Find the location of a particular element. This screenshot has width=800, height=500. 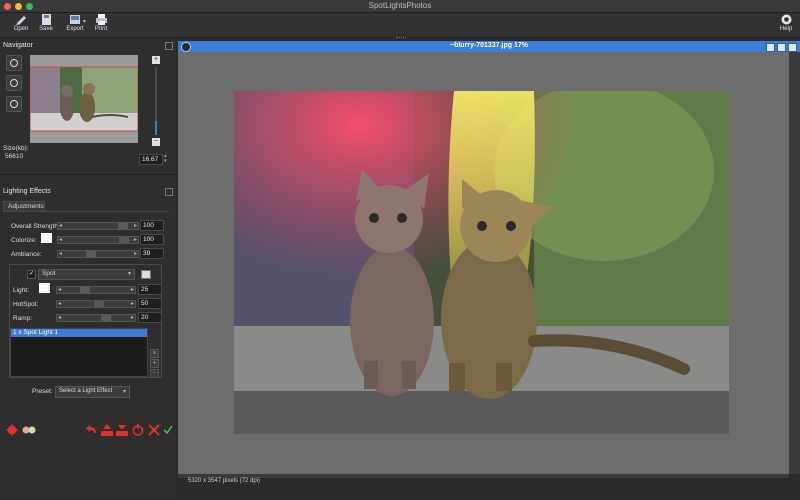

ramp-label: Ramp: is located at coordinates (23, 318).